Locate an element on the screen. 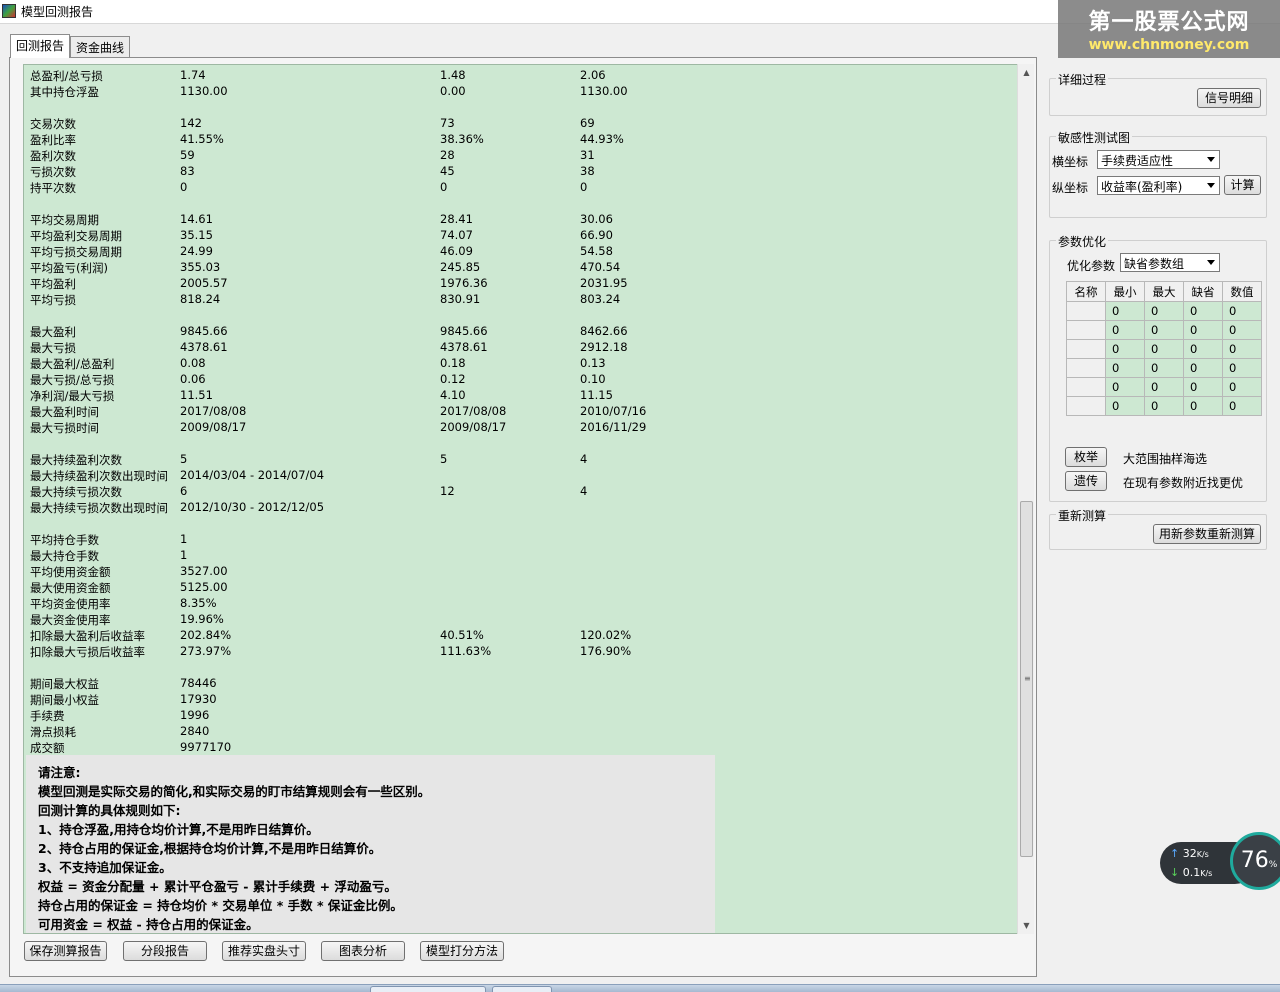 The height and width of the screenshot is (992, 1280). metric-label: 最大持续亏损次数 is located at coordinates (76, 492).